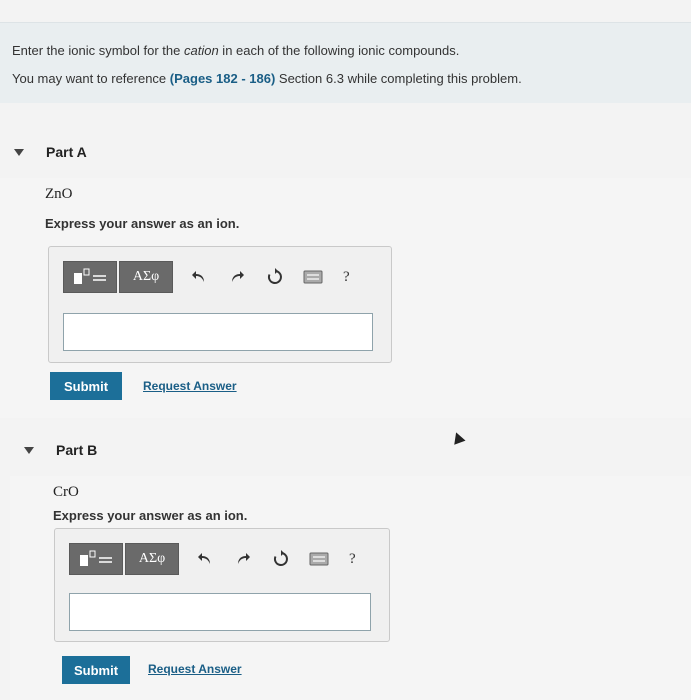  What do you see at coordinates (142, 223) in the screenshot?
I see `part-a-instruction: Express your answer as an ion.` at bounding box center [142, 223].